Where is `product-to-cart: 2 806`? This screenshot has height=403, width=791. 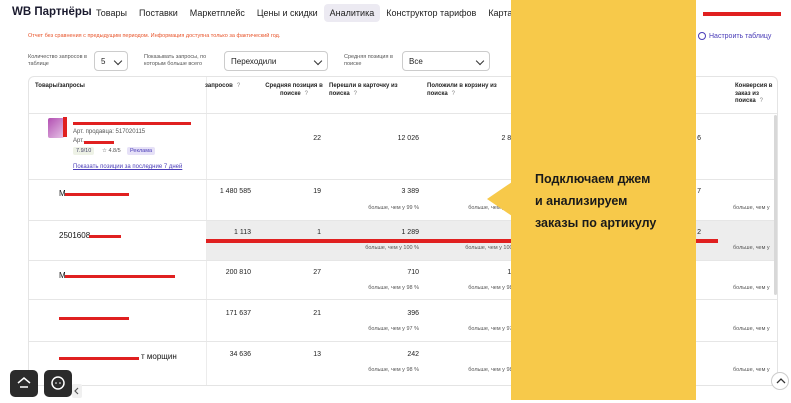 product-to-cart: 2 806 is located at coordinates (510, 138).